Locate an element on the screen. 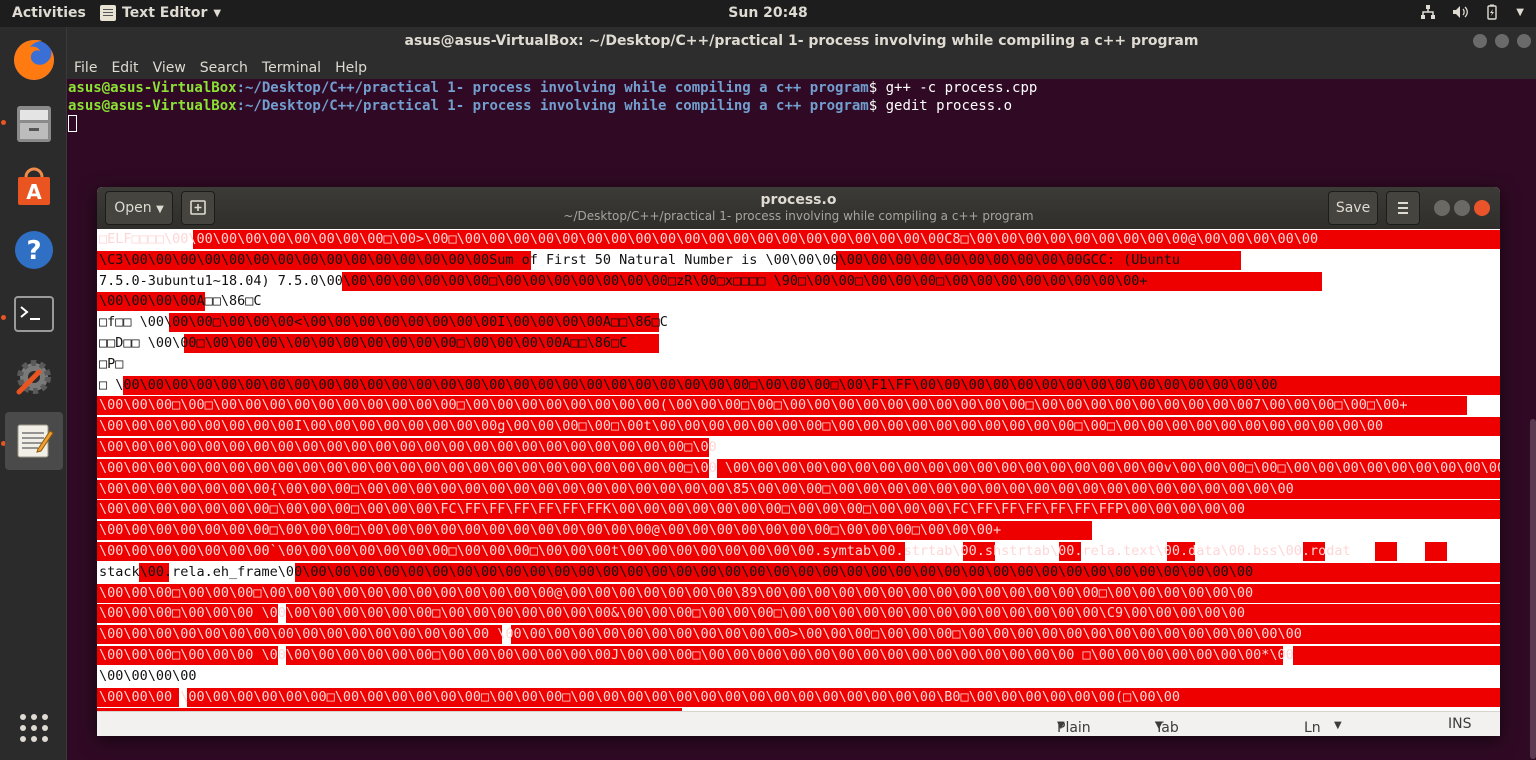 The width and height of the screenshot is (1536, 760). insert-mode-indicator: INS is located at coordinates (1460, 724).